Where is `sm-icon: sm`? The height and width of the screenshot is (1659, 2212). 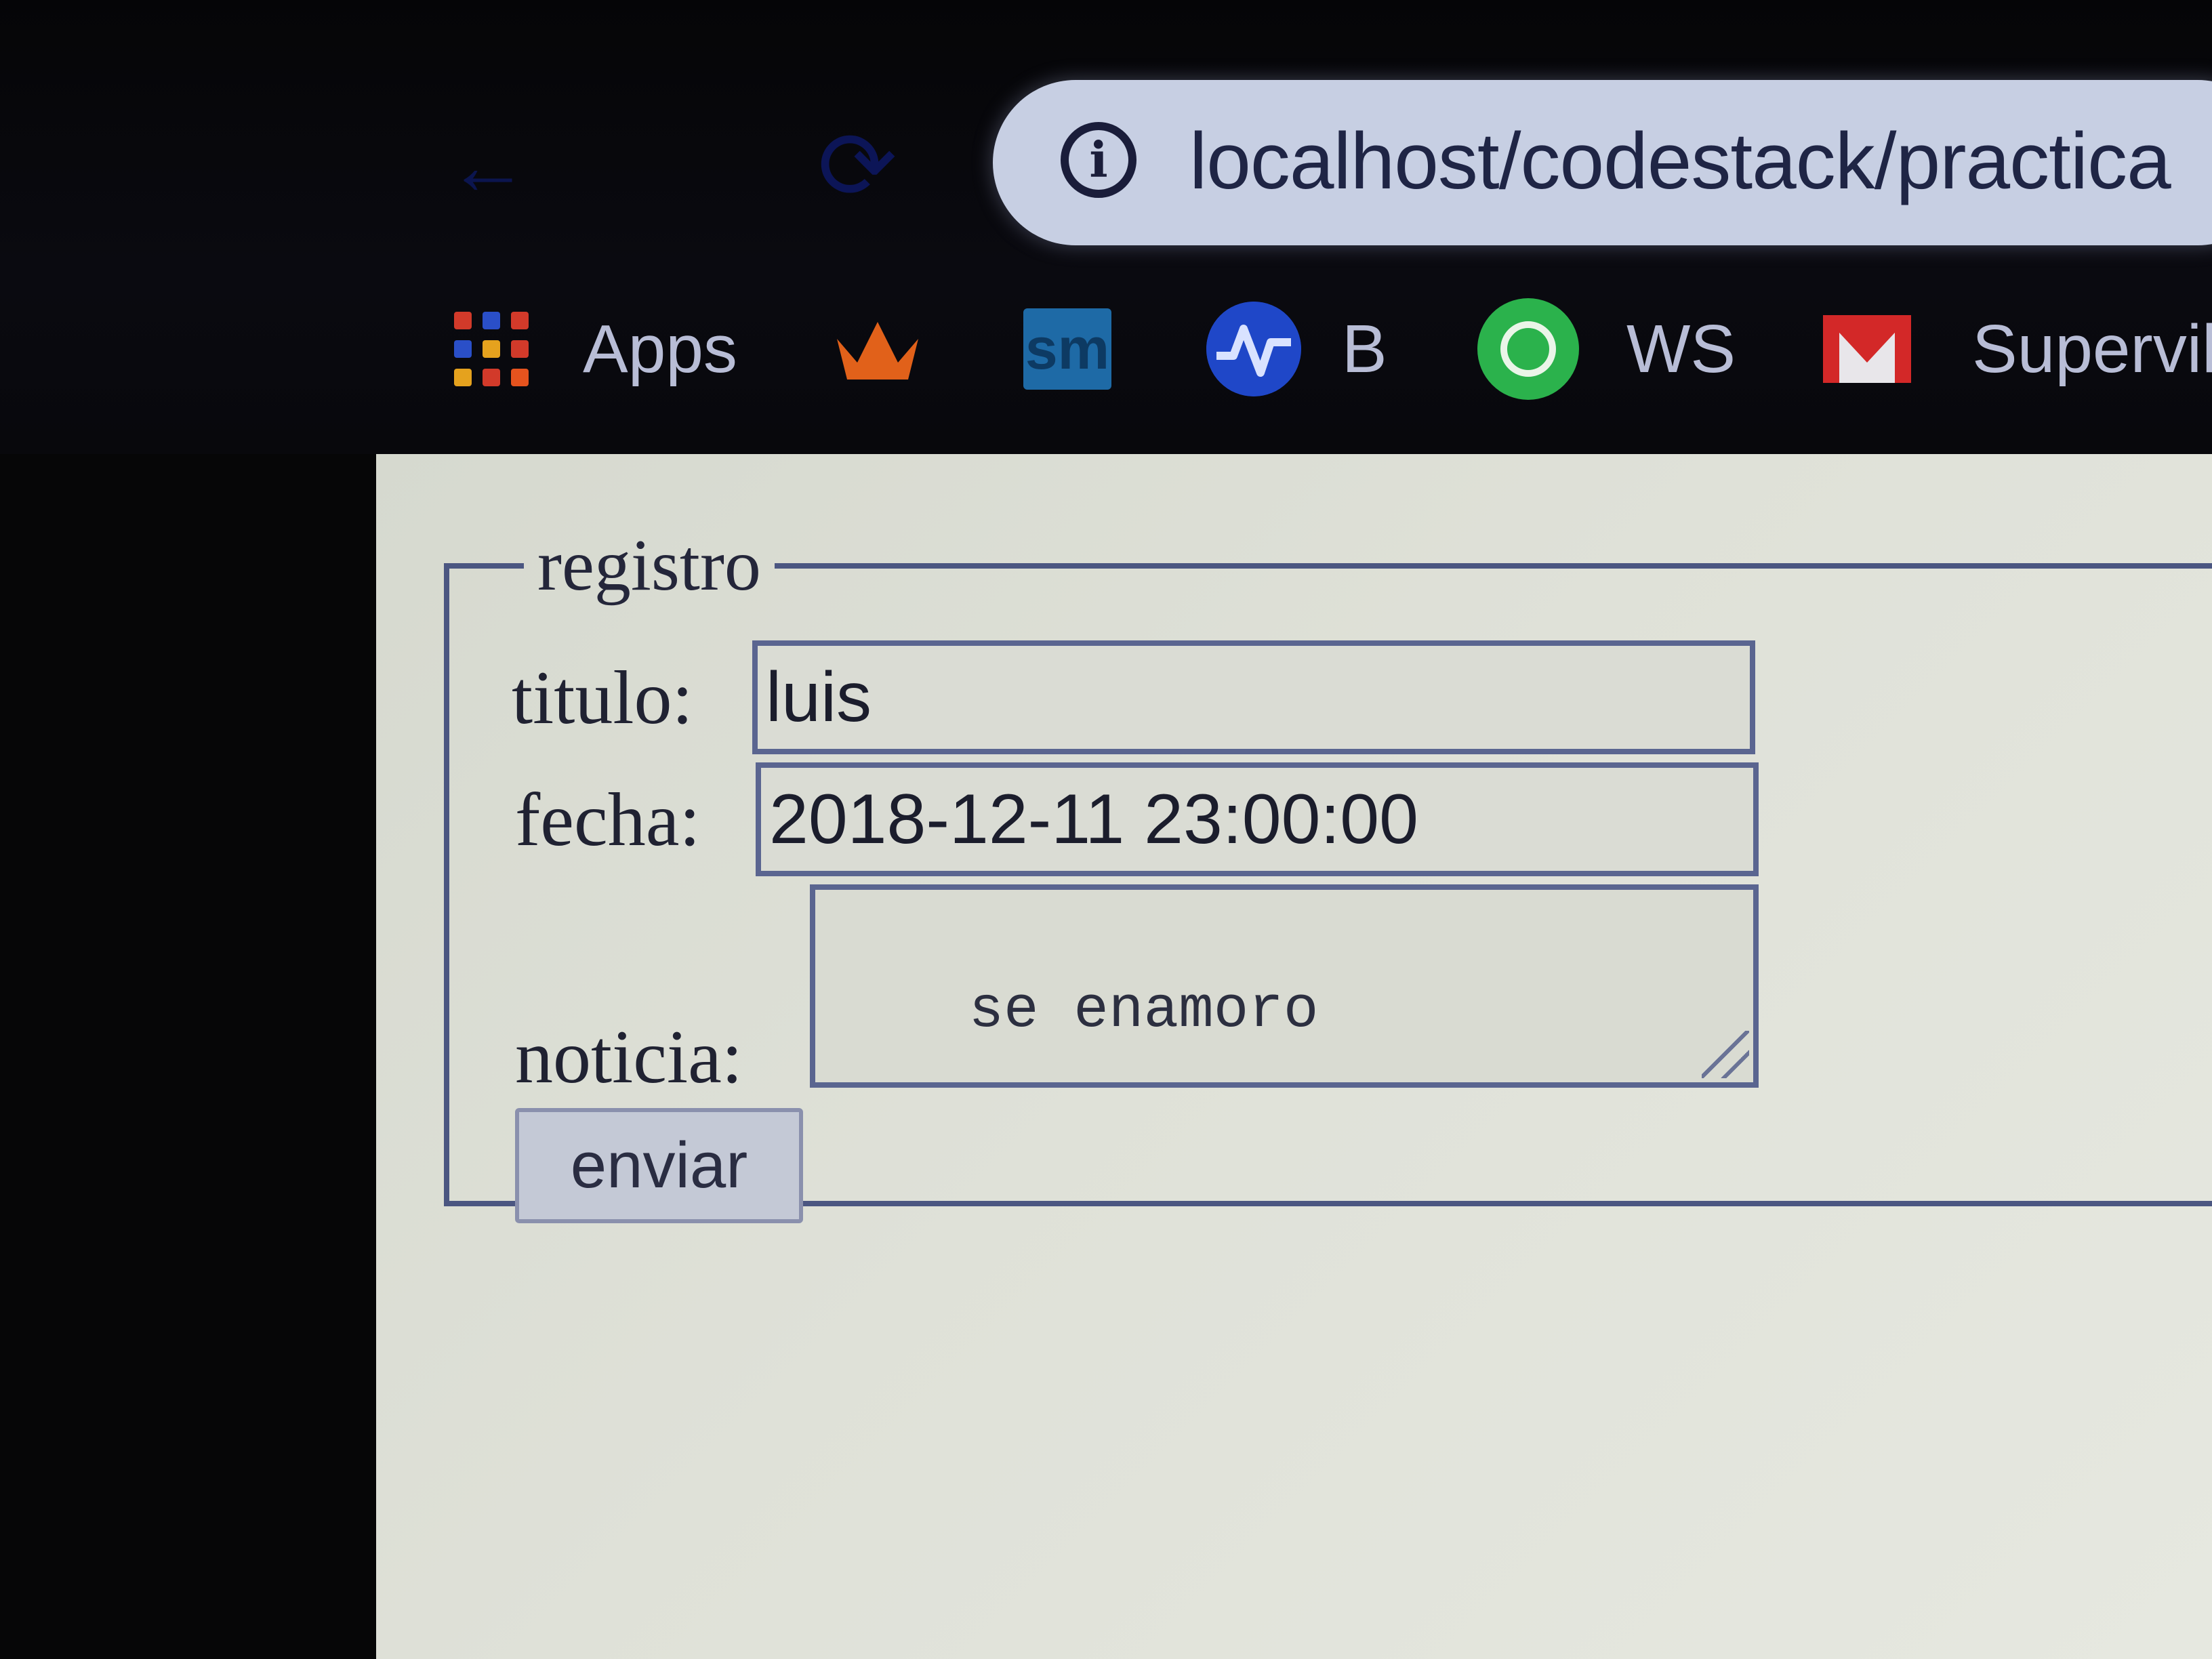 sm-icon: sm is located at coordinates (1067, 349).